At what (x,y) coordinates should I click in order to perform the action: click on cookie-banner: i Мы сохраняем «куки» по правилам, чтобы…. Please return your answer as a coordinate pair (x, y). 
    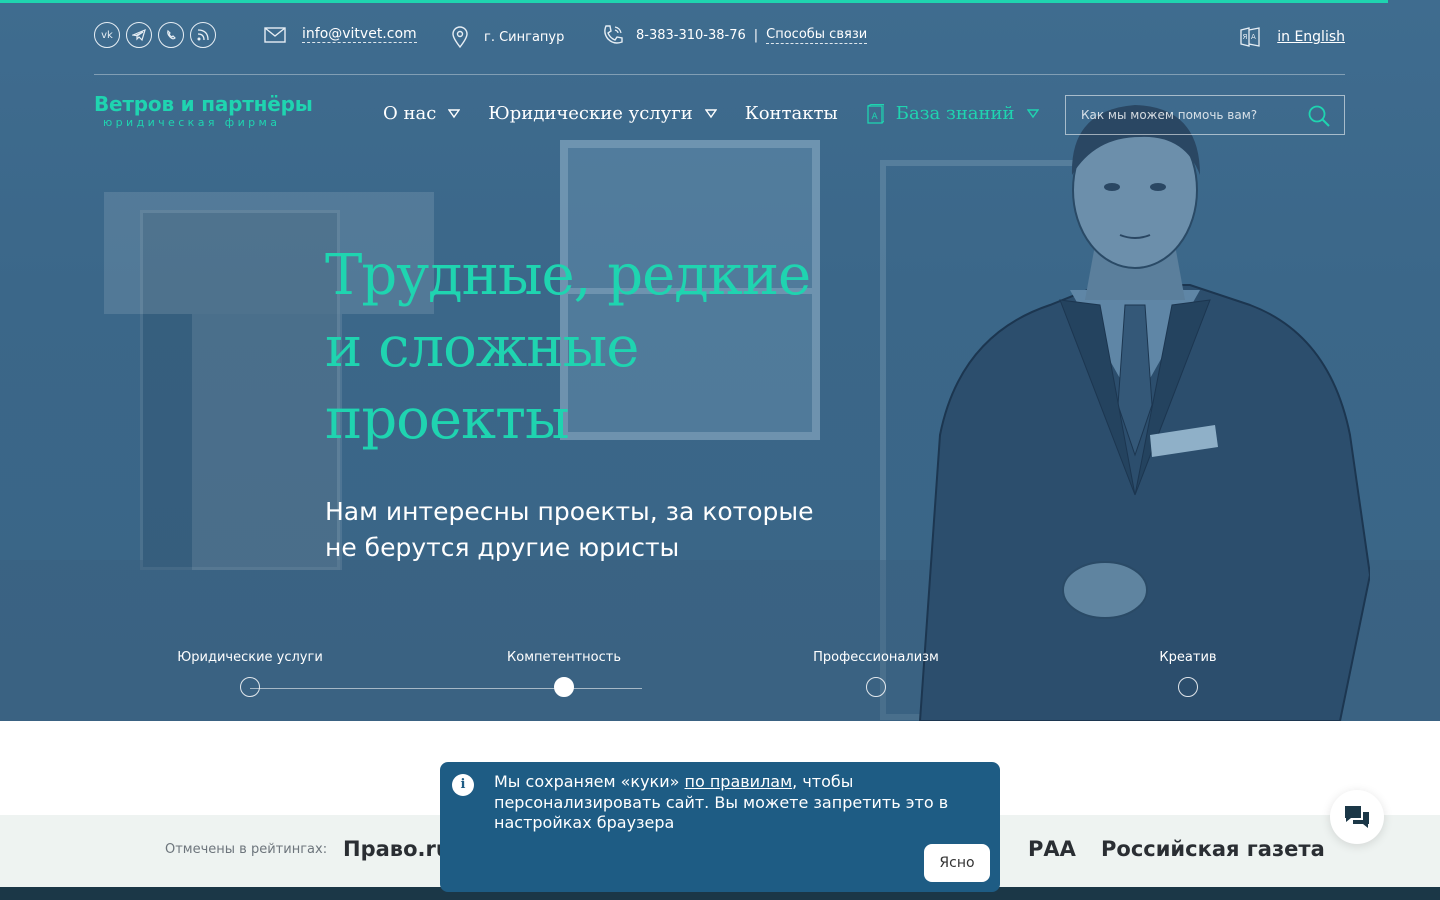
    Looking at the image, I should click on (720, 827).